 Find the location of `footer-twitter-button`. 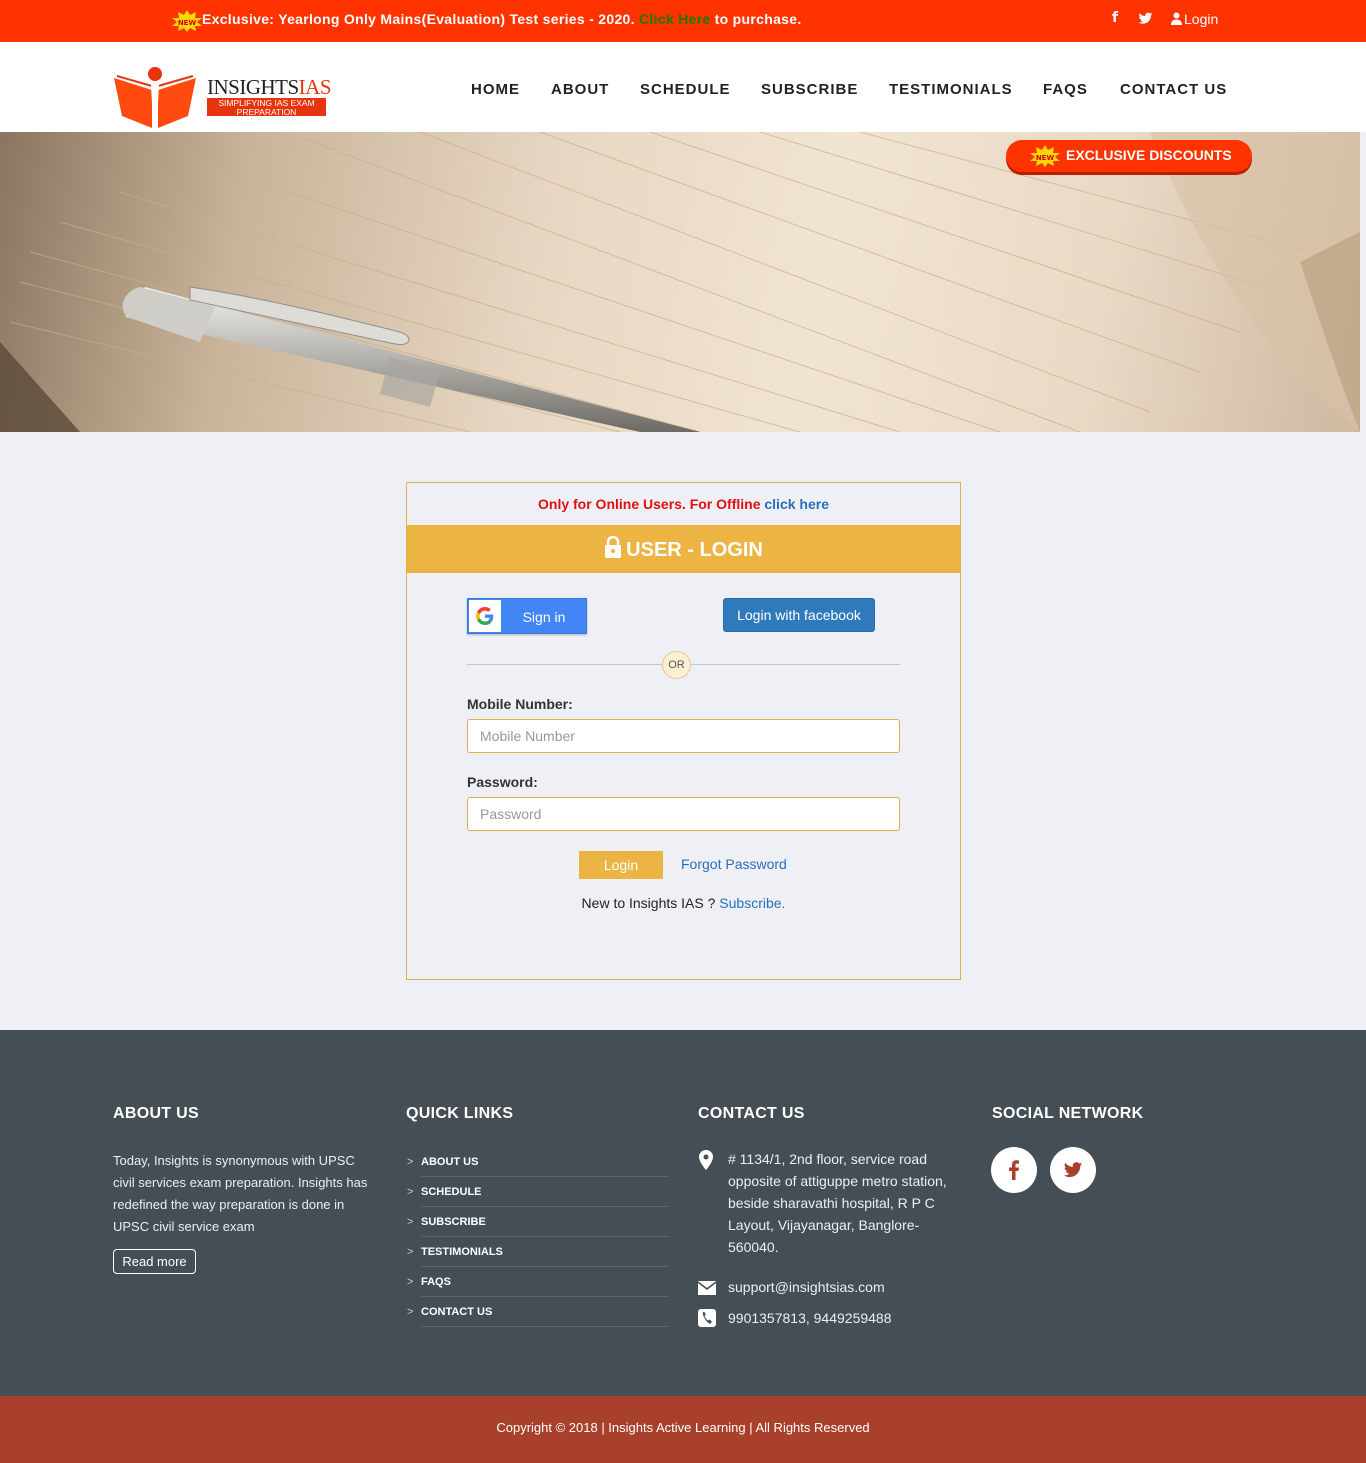

footer-twitter-button is located at coordinates (1073, 1170).